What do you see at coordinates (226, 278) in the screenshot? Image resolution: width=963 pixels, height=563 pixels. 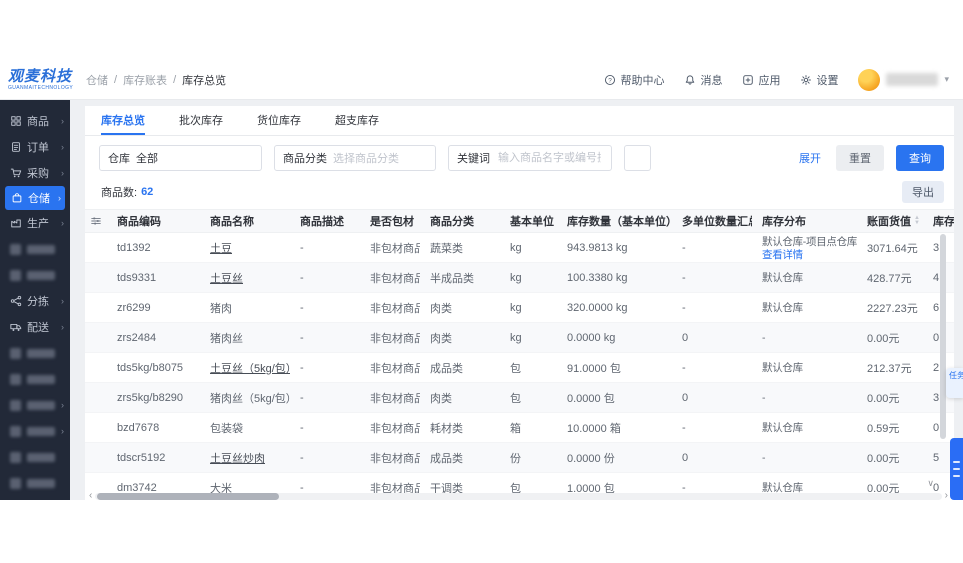 I see `product-name-link: 土豆丝` at bounding box center [226, 278].